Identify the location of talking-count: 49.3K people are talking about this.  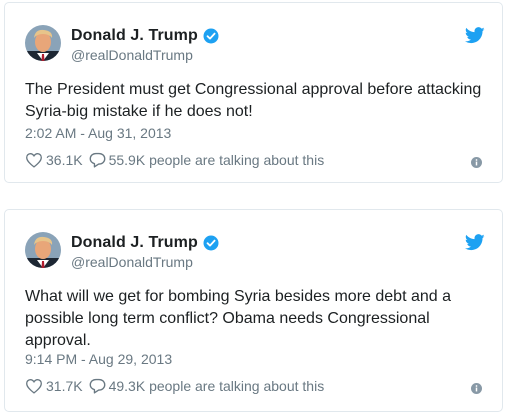
(216, 386).